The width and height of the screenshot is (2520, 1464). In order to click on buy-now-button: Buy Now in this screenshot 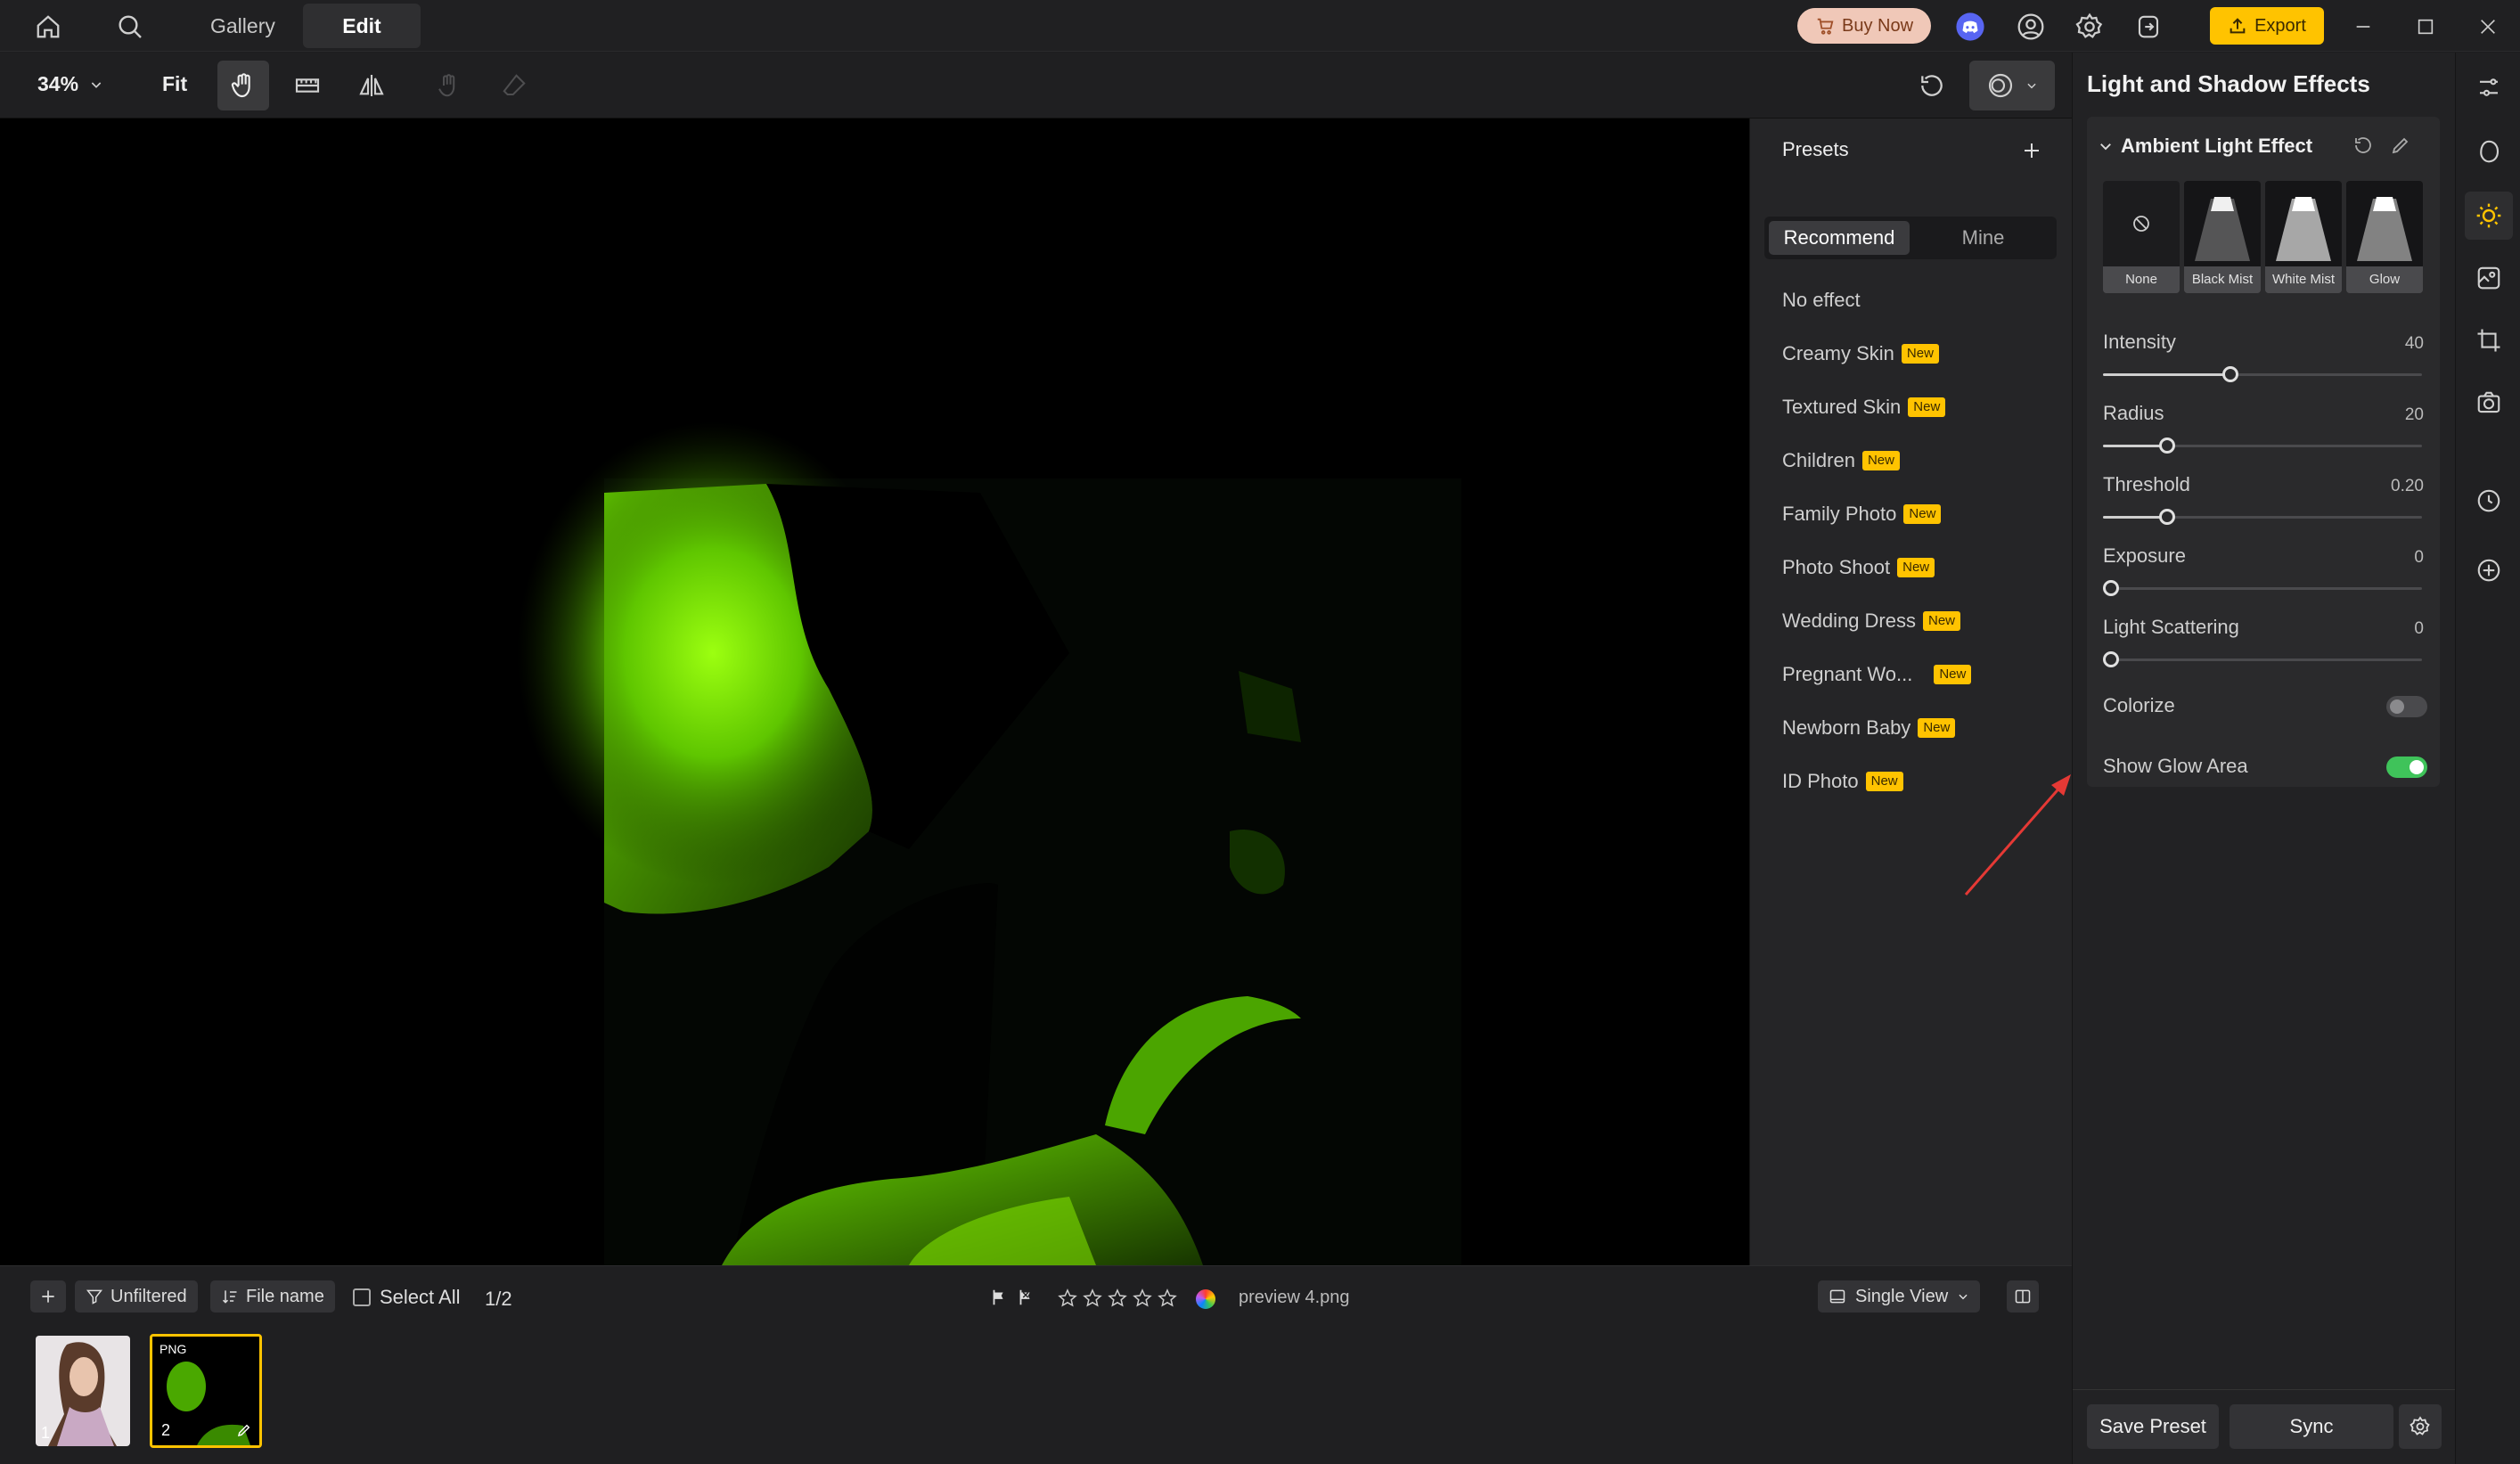, I will do `click(1864, 26)`.